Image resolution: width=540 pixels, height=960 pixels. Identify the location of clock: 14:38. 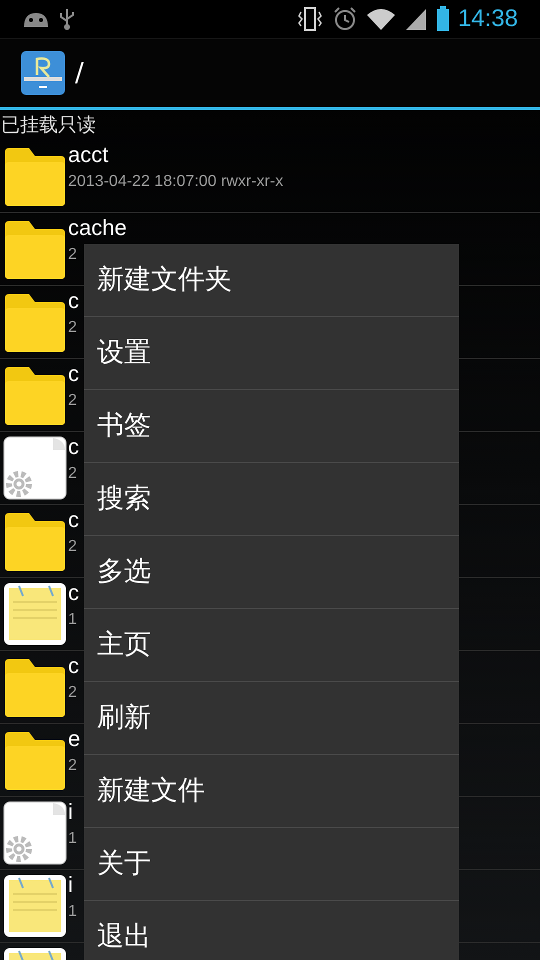
(488, 19).